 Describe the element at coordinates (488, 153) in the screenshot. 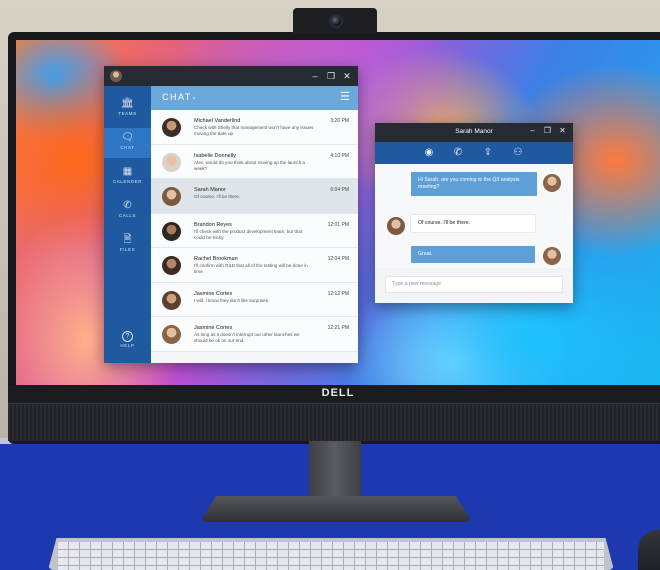

I see `screen-share-icon: ⇪` at that location.